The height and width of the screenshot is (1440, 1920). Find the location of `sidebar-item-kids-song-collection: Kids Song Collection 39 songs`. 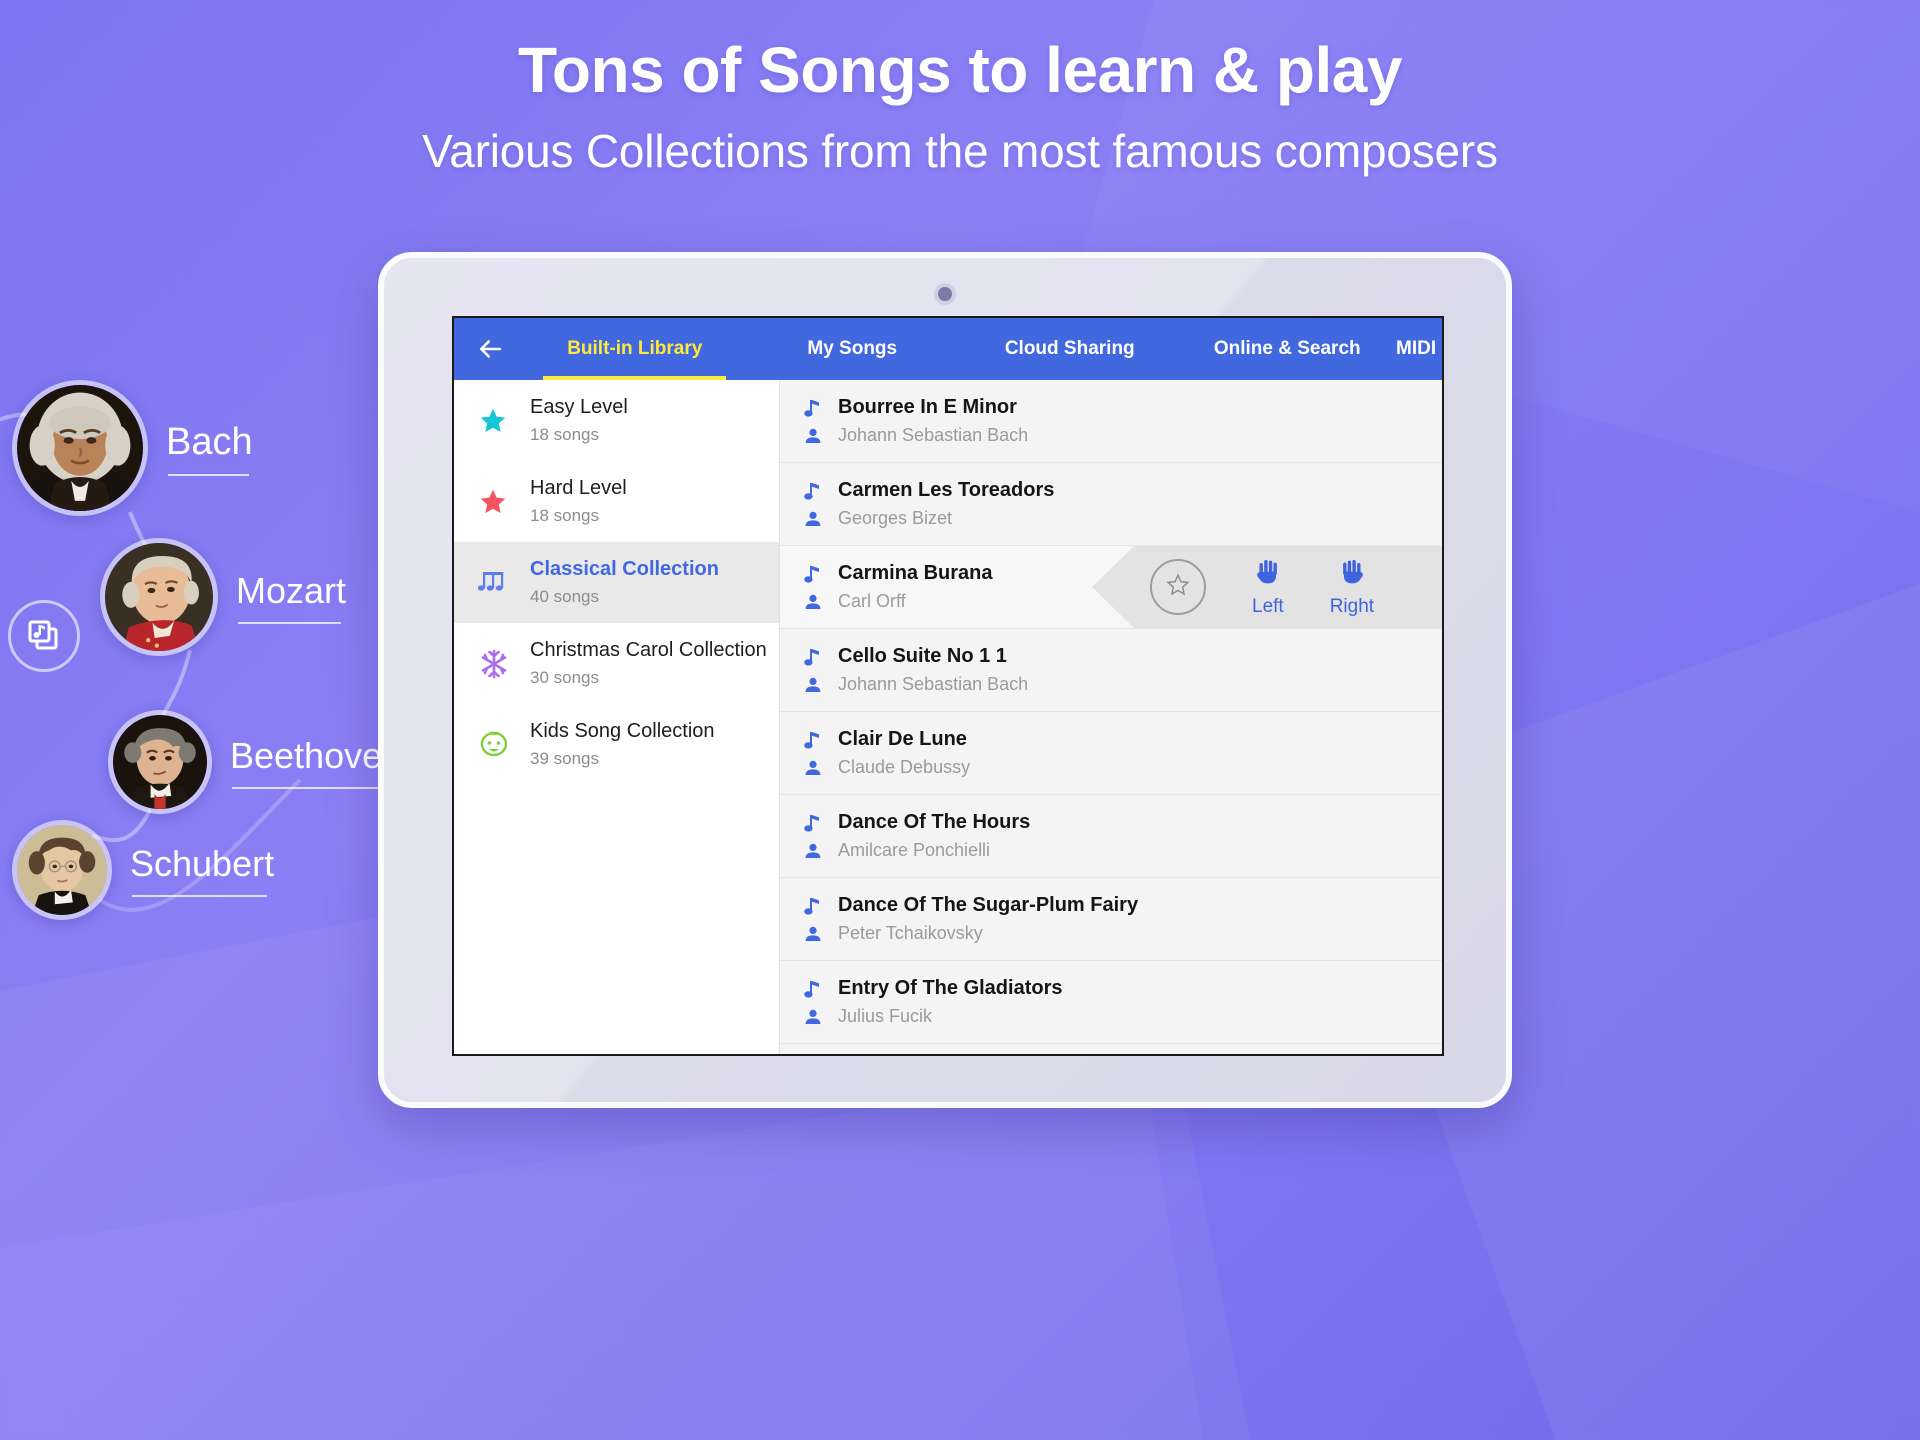

sidebar-item-kids-song-collection: Kids Song Collection 39 songs is located at coordinates (616, 744).